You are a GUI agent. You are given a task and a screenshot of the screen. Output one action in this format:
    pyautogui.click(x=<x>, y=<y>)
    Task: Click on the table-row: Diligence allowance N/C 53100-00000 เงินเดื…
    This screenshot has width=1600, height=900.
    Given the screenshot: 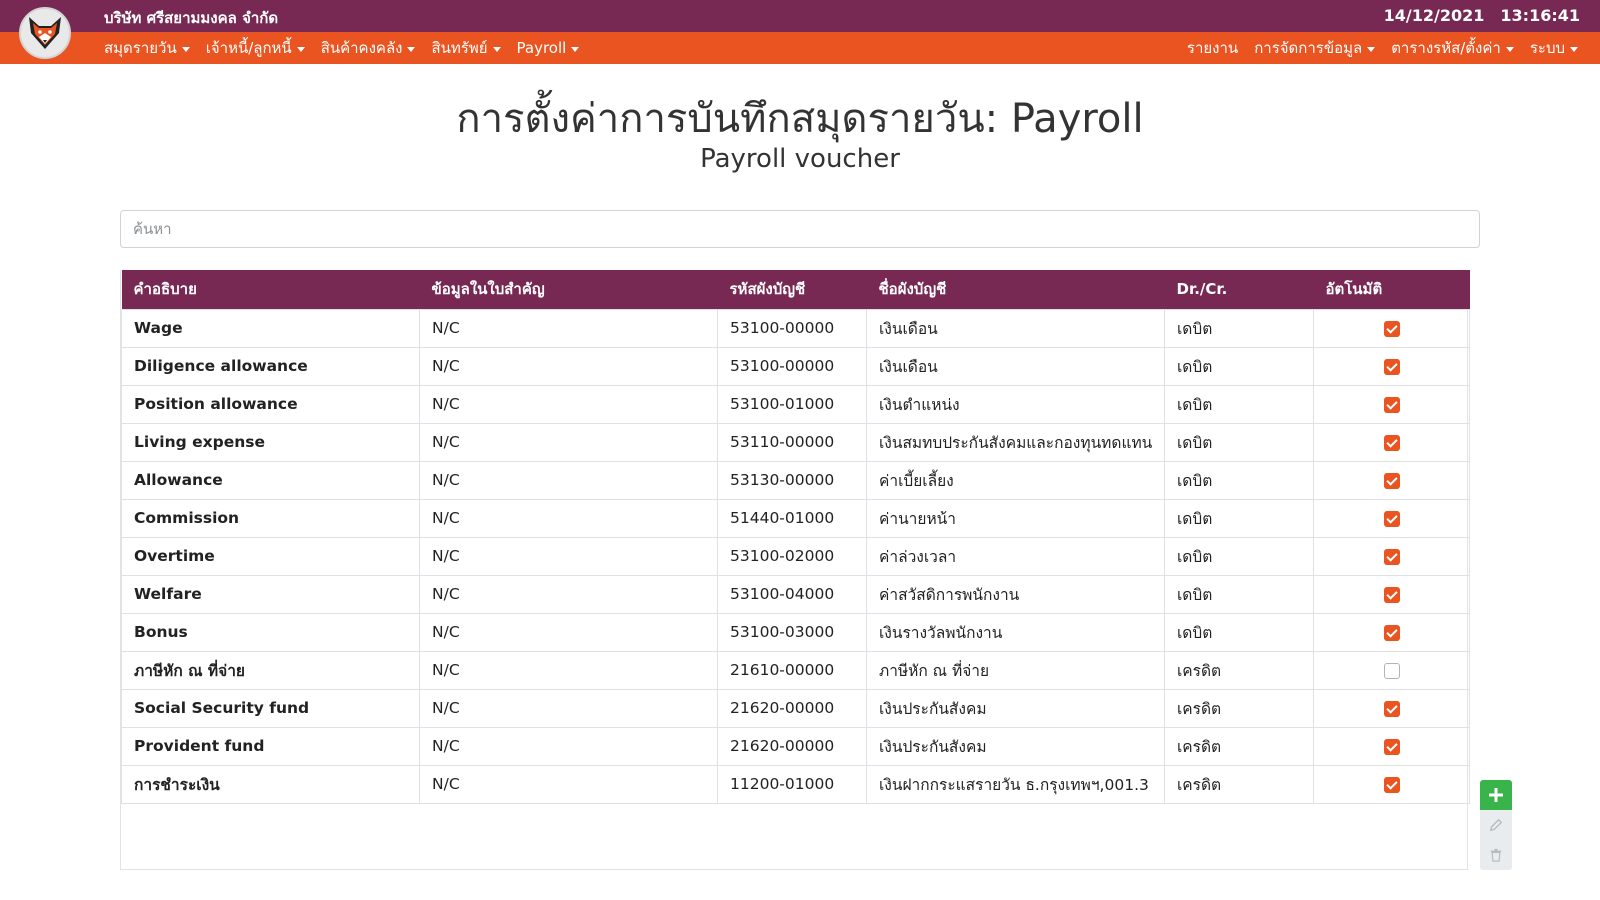 What is the action you would take?
    pyautogui.click(x=795, y=366)
    